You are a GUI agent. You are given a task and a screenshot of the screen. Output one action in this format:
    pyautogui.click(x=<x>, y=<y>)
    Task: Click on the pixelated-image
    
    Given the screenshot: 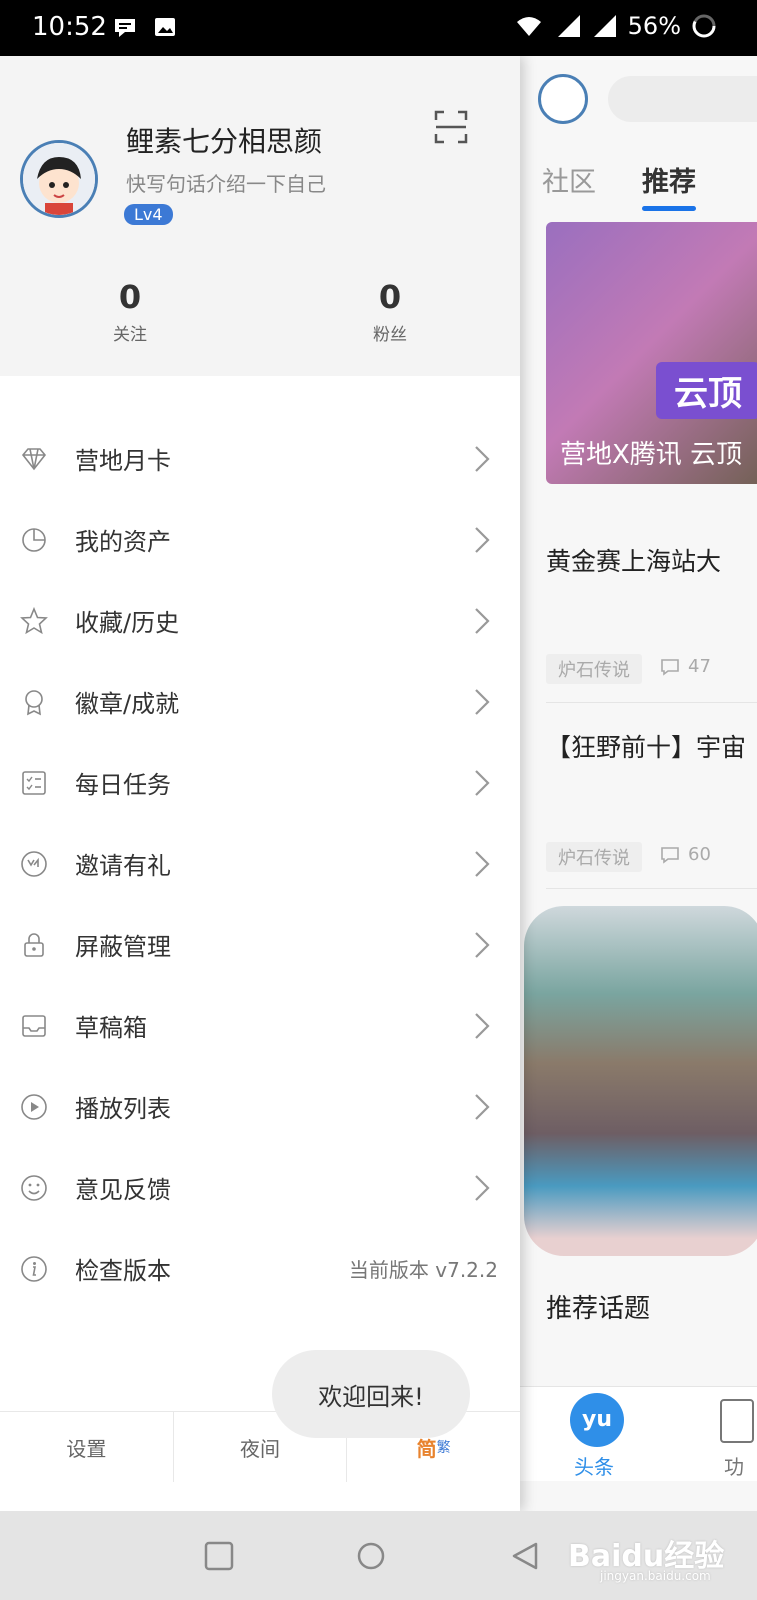 What is the action you would take?
    pyautogui.click(x=640, y=1081)
    